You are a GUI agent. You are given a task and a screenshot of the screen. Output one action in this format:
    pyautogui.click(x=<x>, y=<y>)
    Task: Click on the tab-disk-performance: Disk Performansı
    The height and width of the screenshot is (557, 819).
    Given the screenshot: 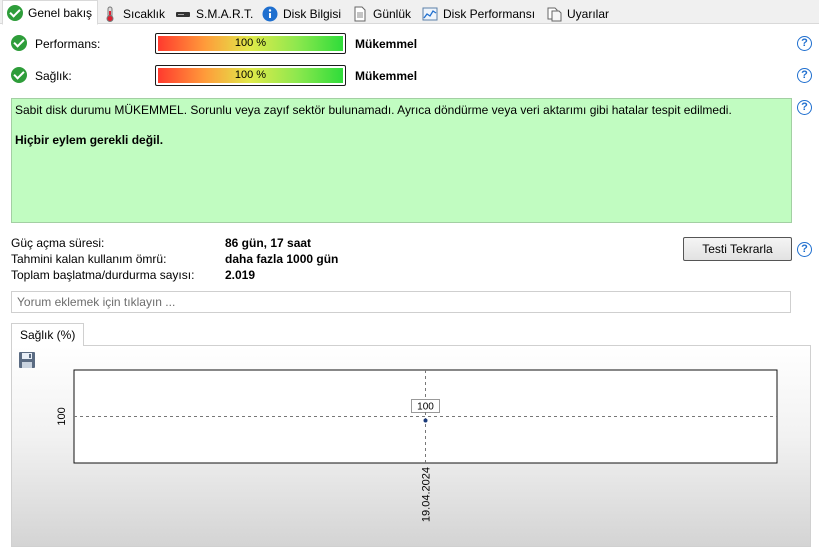 What is the action you would take?
    pyautogui.click(x=479, y=13)
    